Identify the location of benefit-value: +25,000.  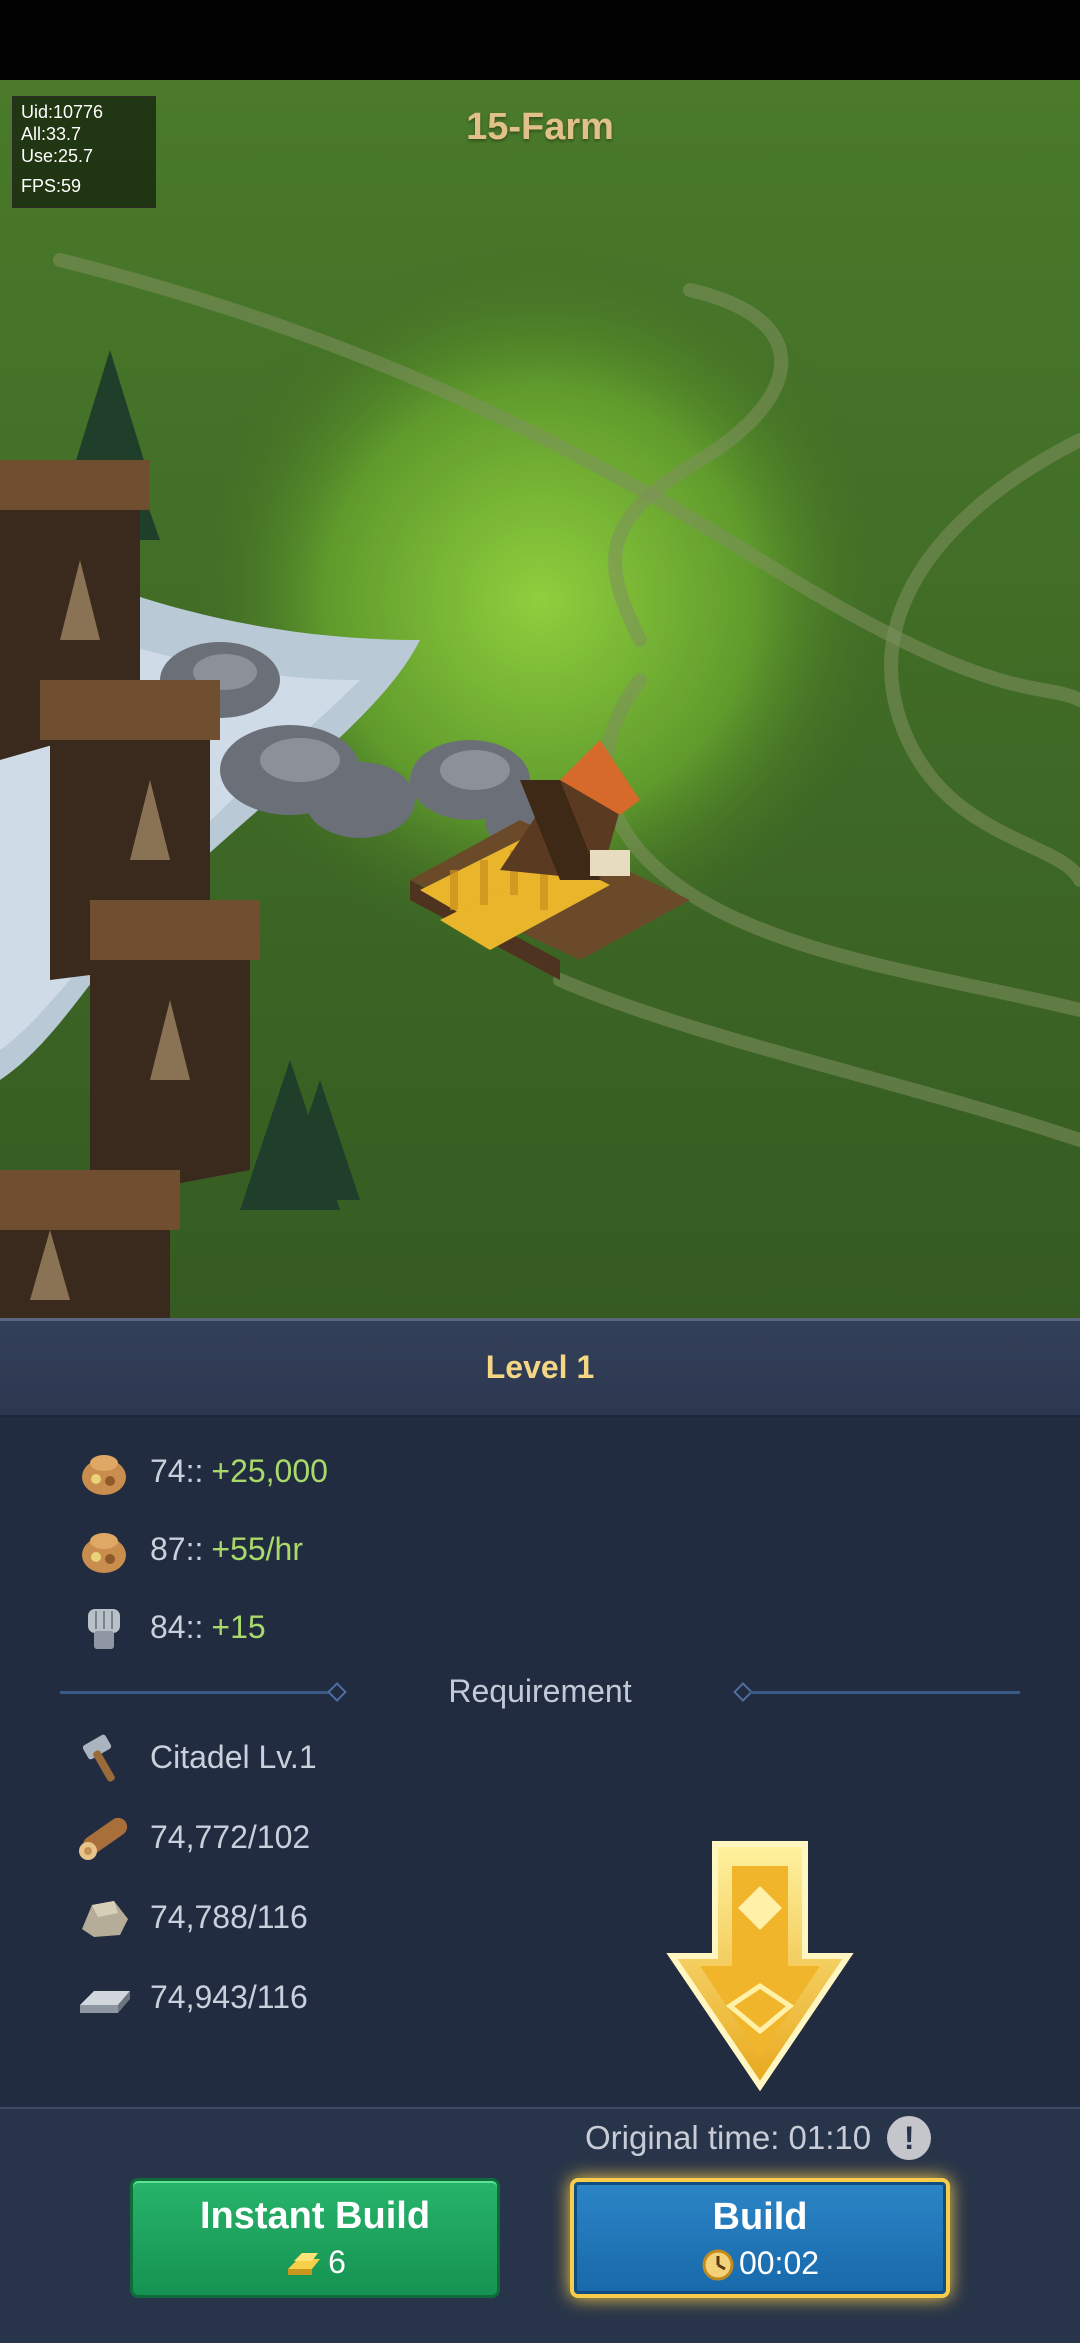
(269, 1470).